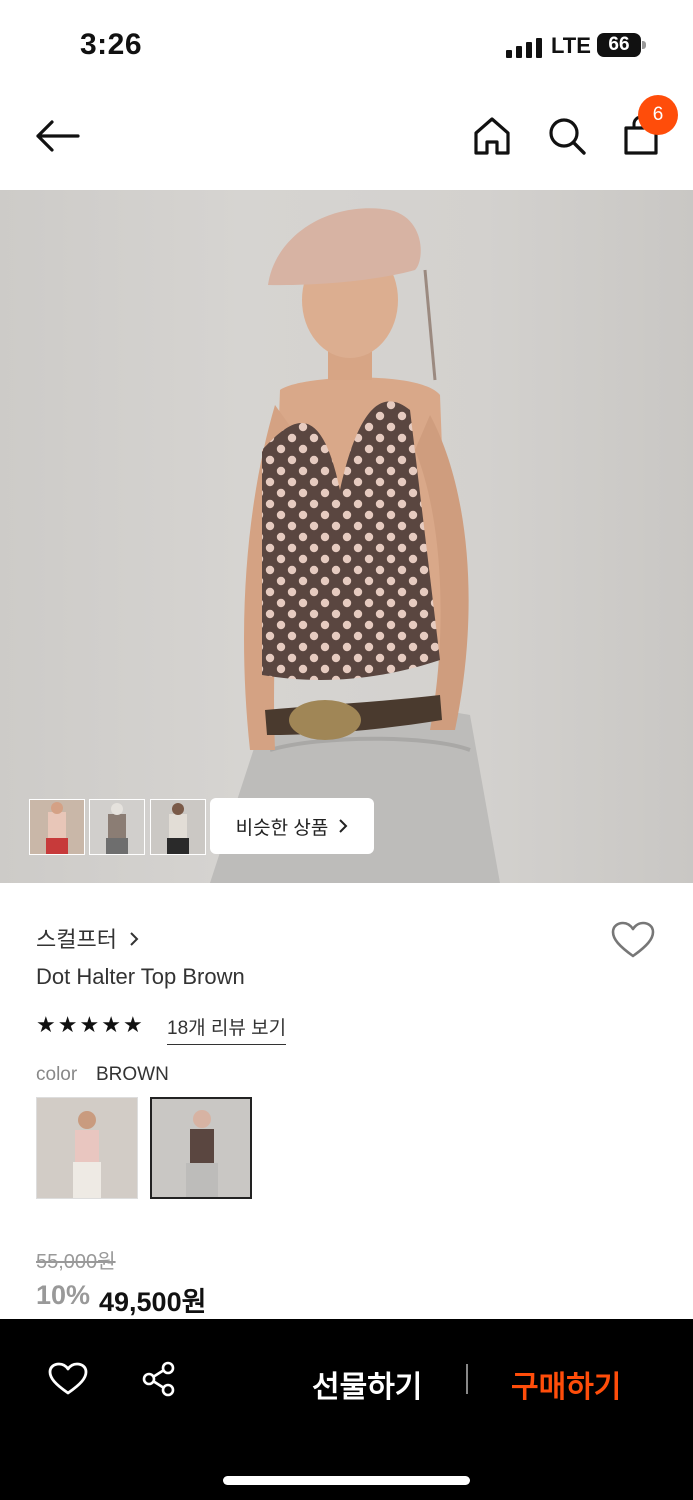  I want to click on status-time: 3:26, so click(111, 44).